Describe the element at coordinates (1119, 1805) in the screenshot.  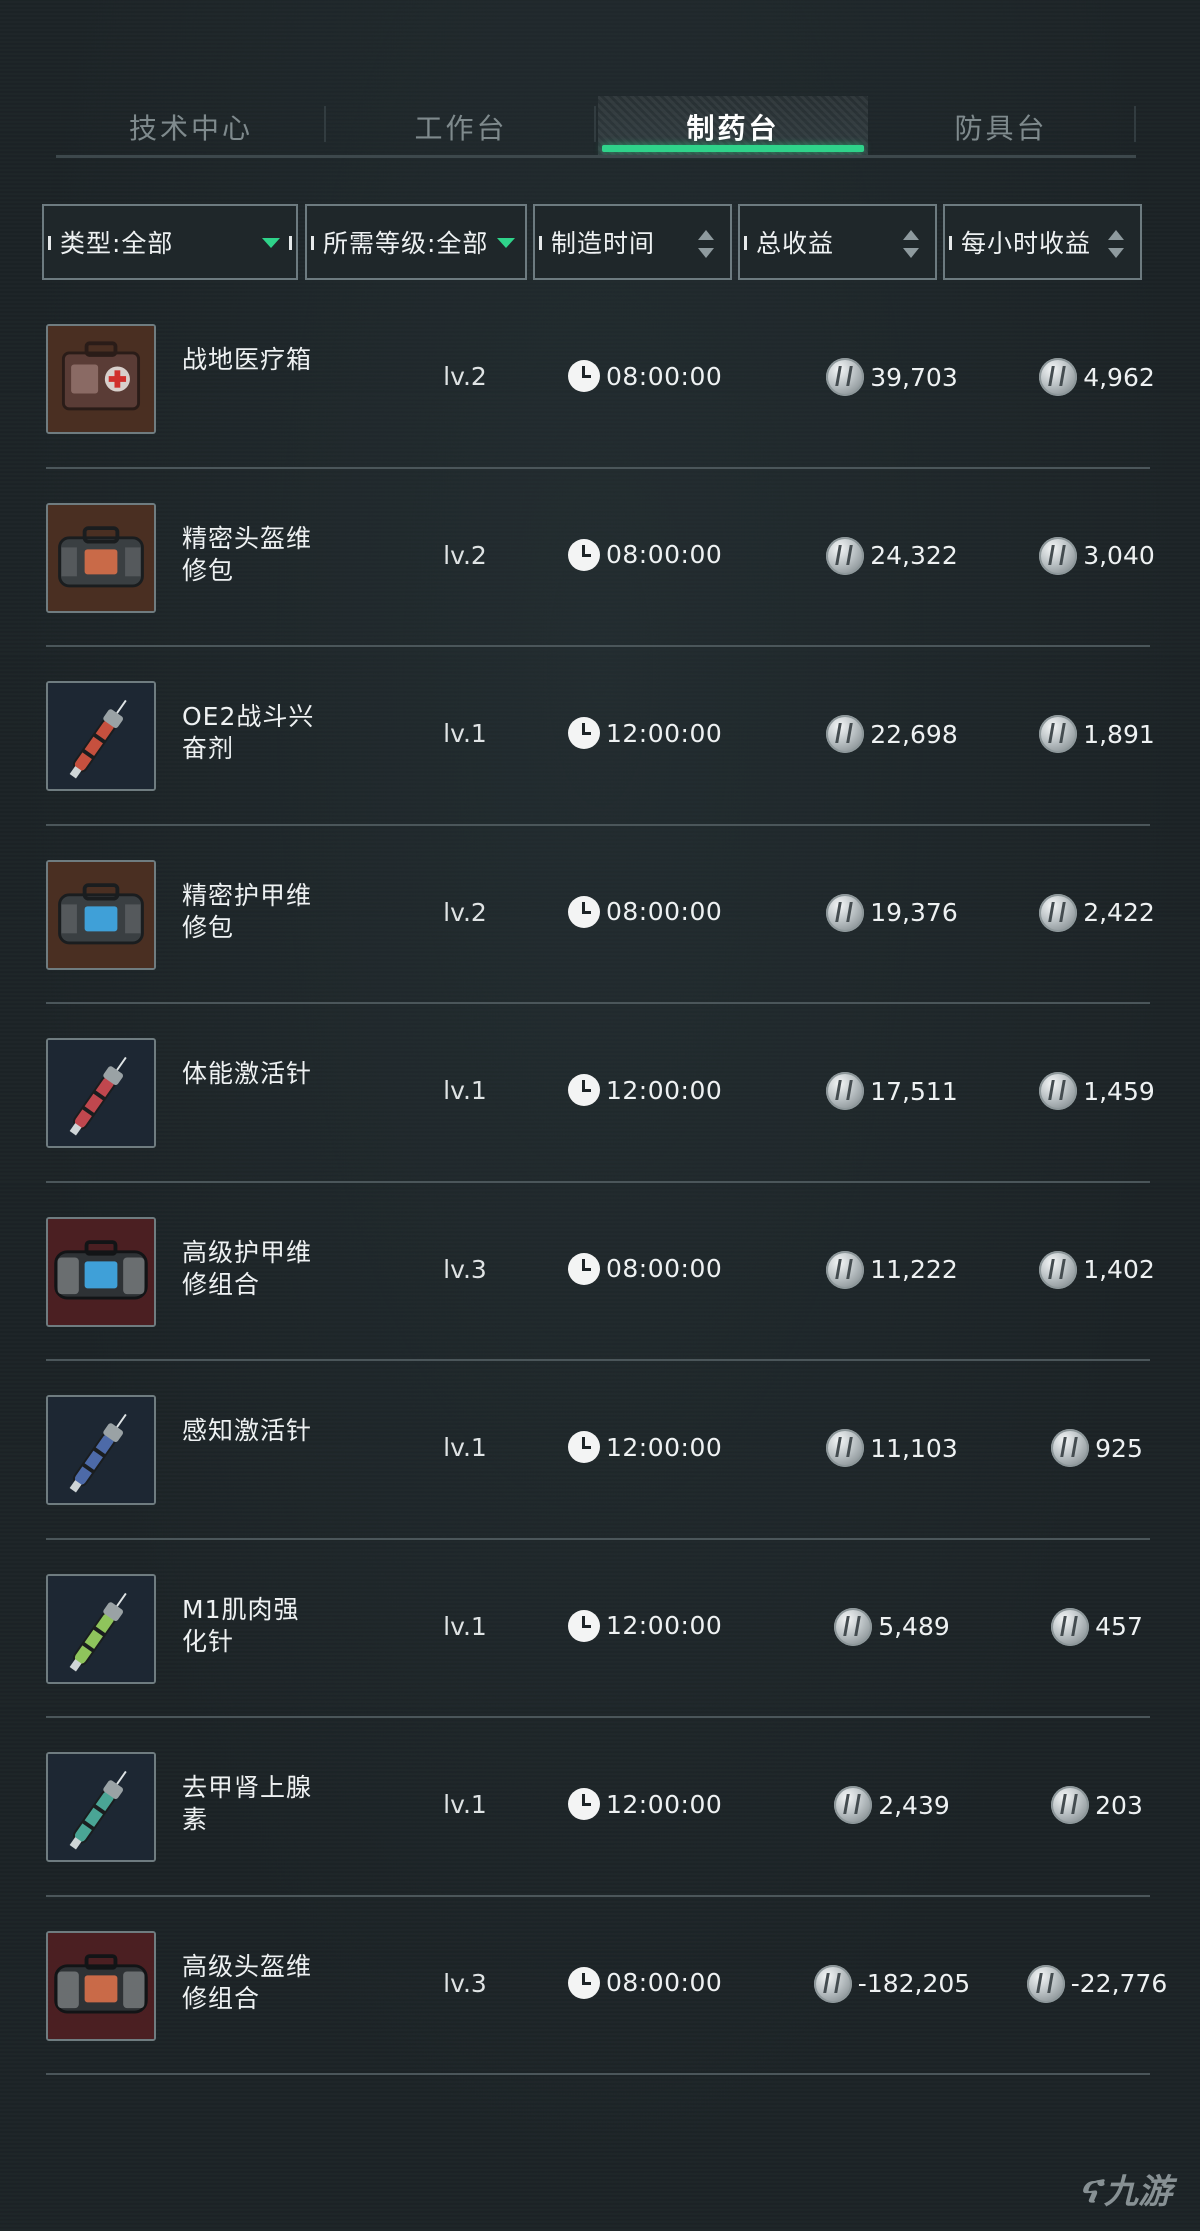
I see `hourly-profit-value: 203` at that location.